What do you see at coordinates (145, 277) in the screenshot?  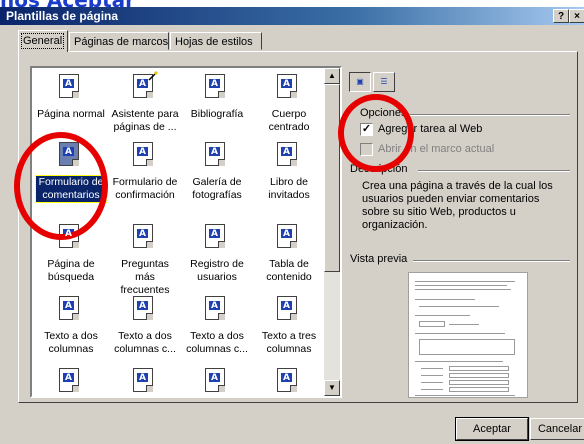 I see `template-label: Preguntas más frecuentes` at bounding box center [145, 277].